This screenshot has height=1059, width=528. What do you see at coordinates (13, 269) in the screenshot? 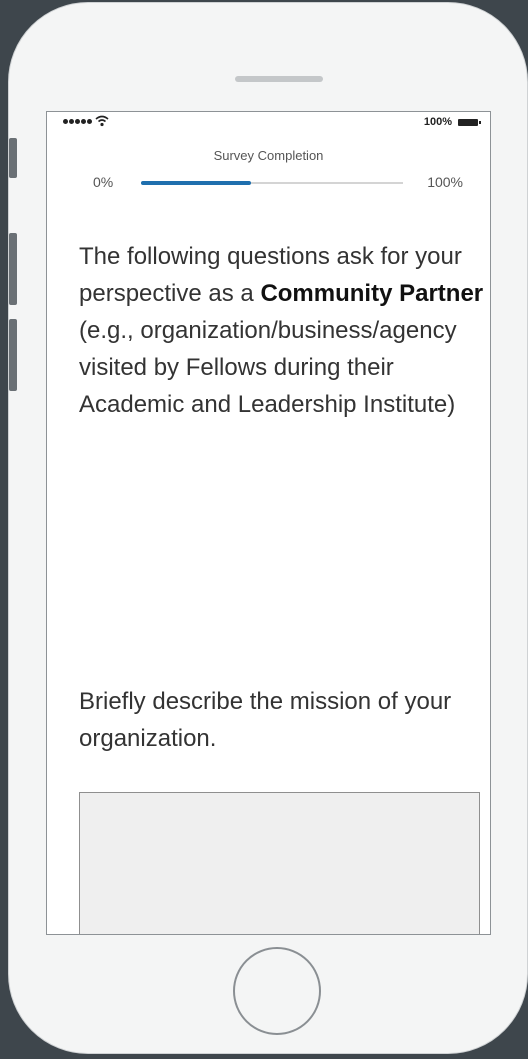
I see `volume-up-button` at bounding box center [13, 269].